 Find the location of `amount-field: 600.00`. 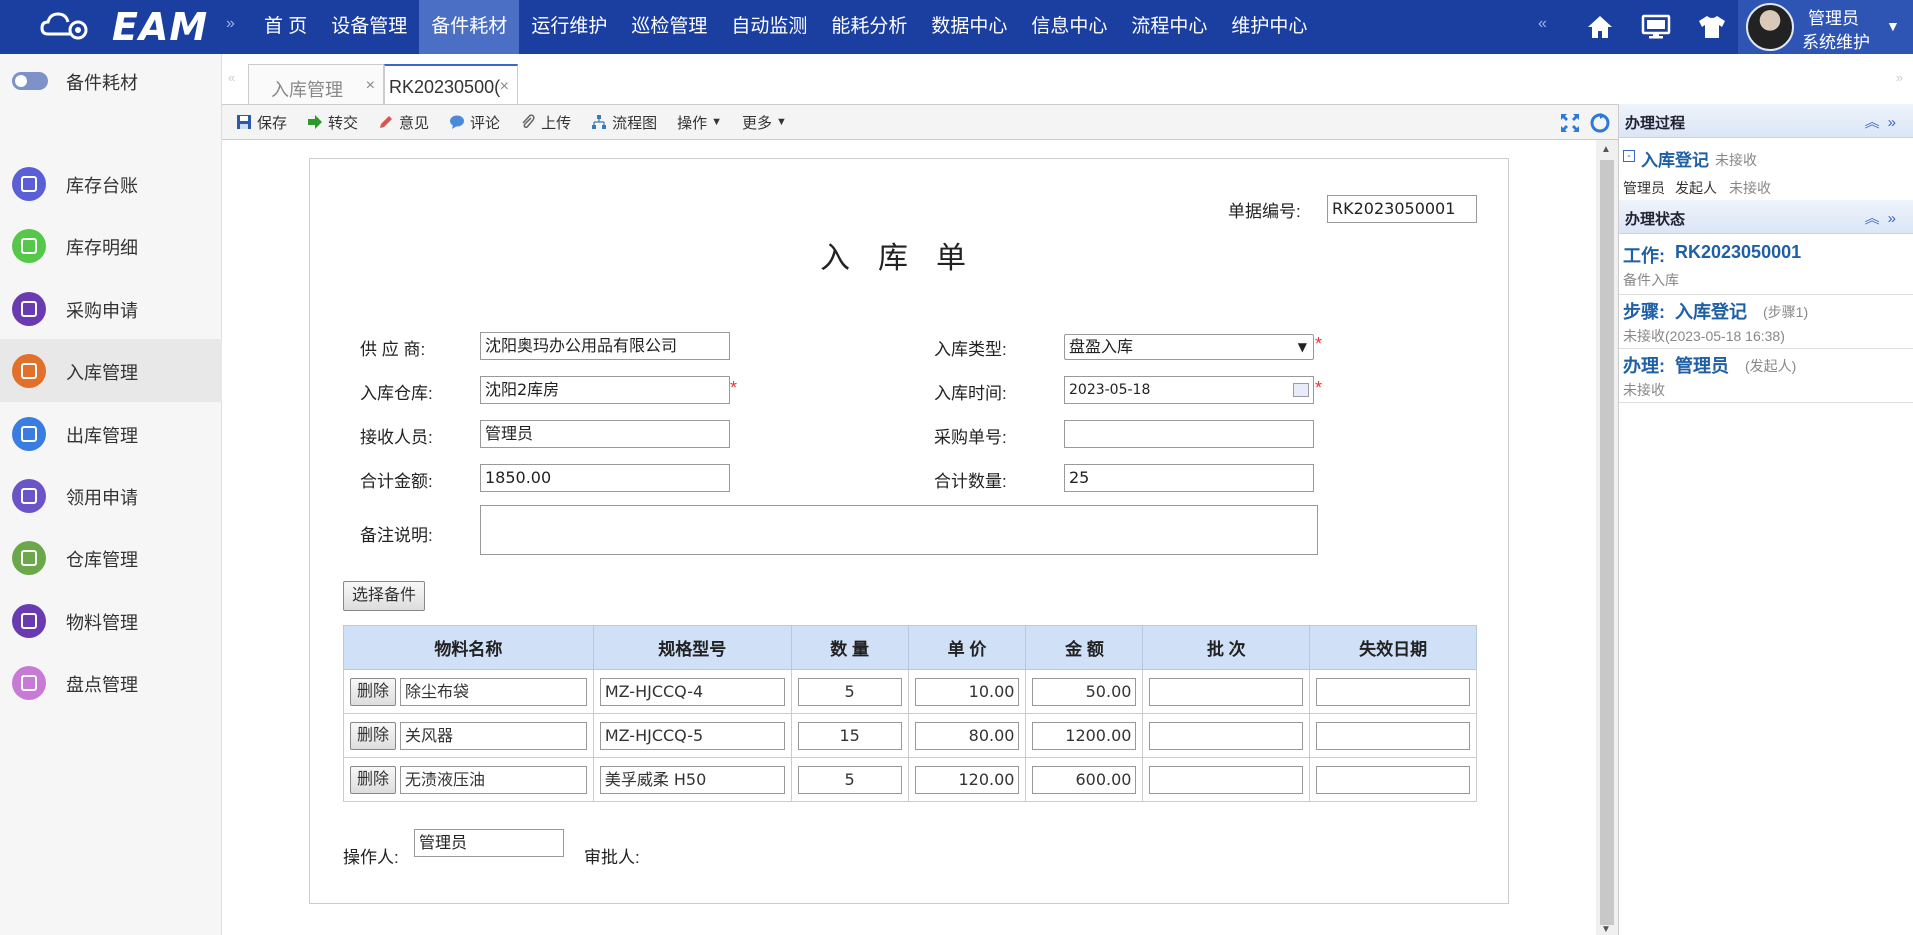

amount-field: 600.00 is located at coordinates (1084, 779).